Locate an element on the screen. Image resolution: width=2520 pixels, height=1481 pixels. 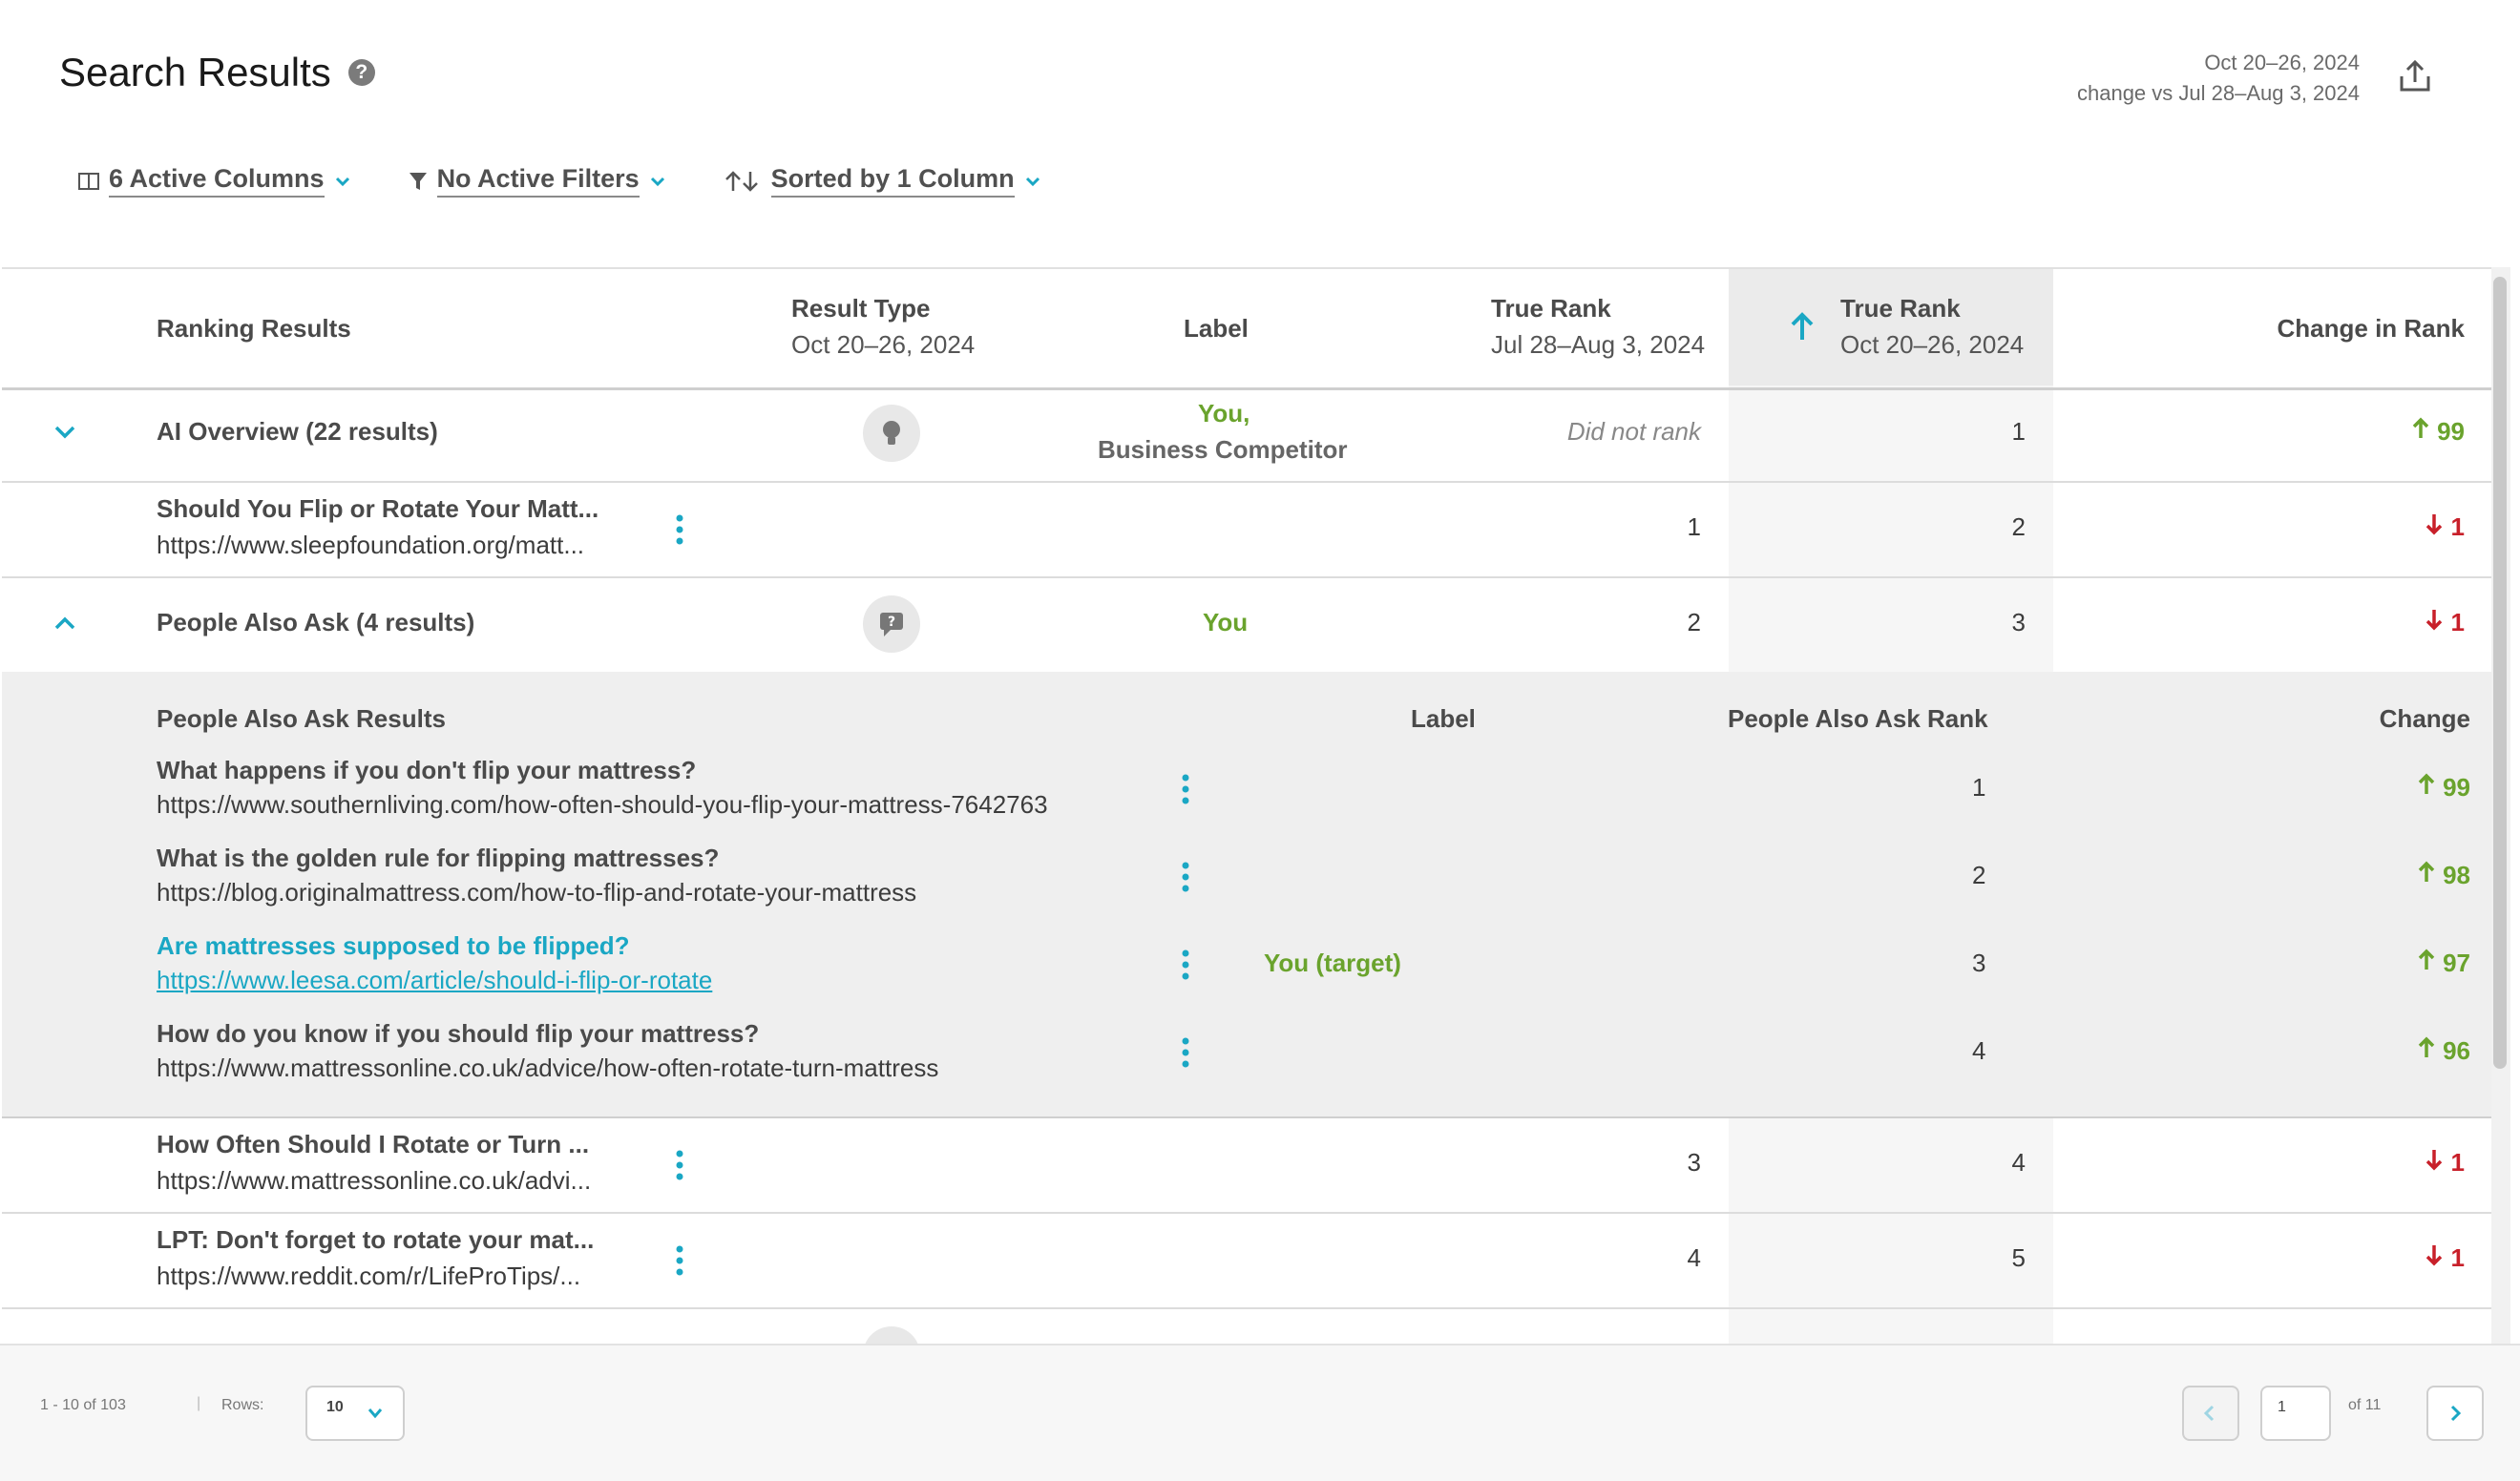
table-row: People Also Ask (4 results) ? You 2 3 1 is located at coordinates (1247, 625).